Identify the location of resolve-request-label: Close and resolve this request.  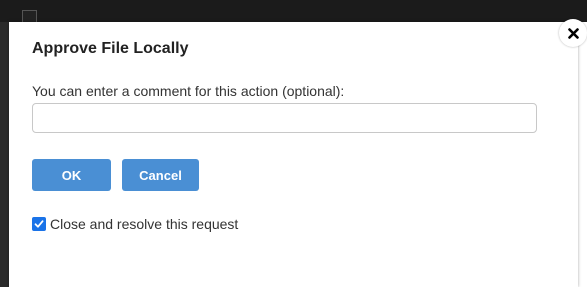
(144, 224).